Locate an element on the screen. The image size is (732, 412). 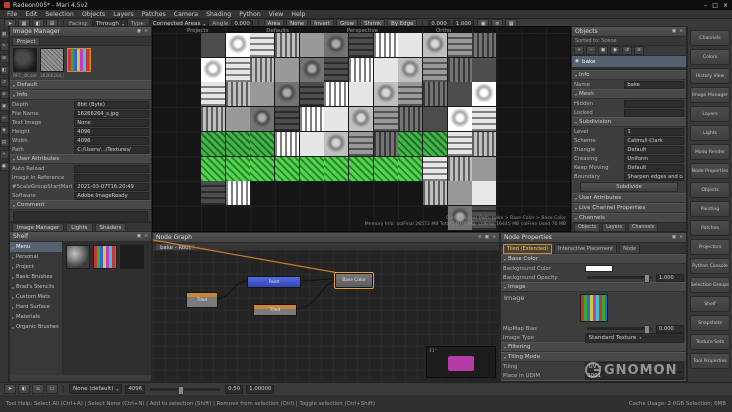
bottom-toolbar-icon: ◐ is located at coordinates (24, 389).